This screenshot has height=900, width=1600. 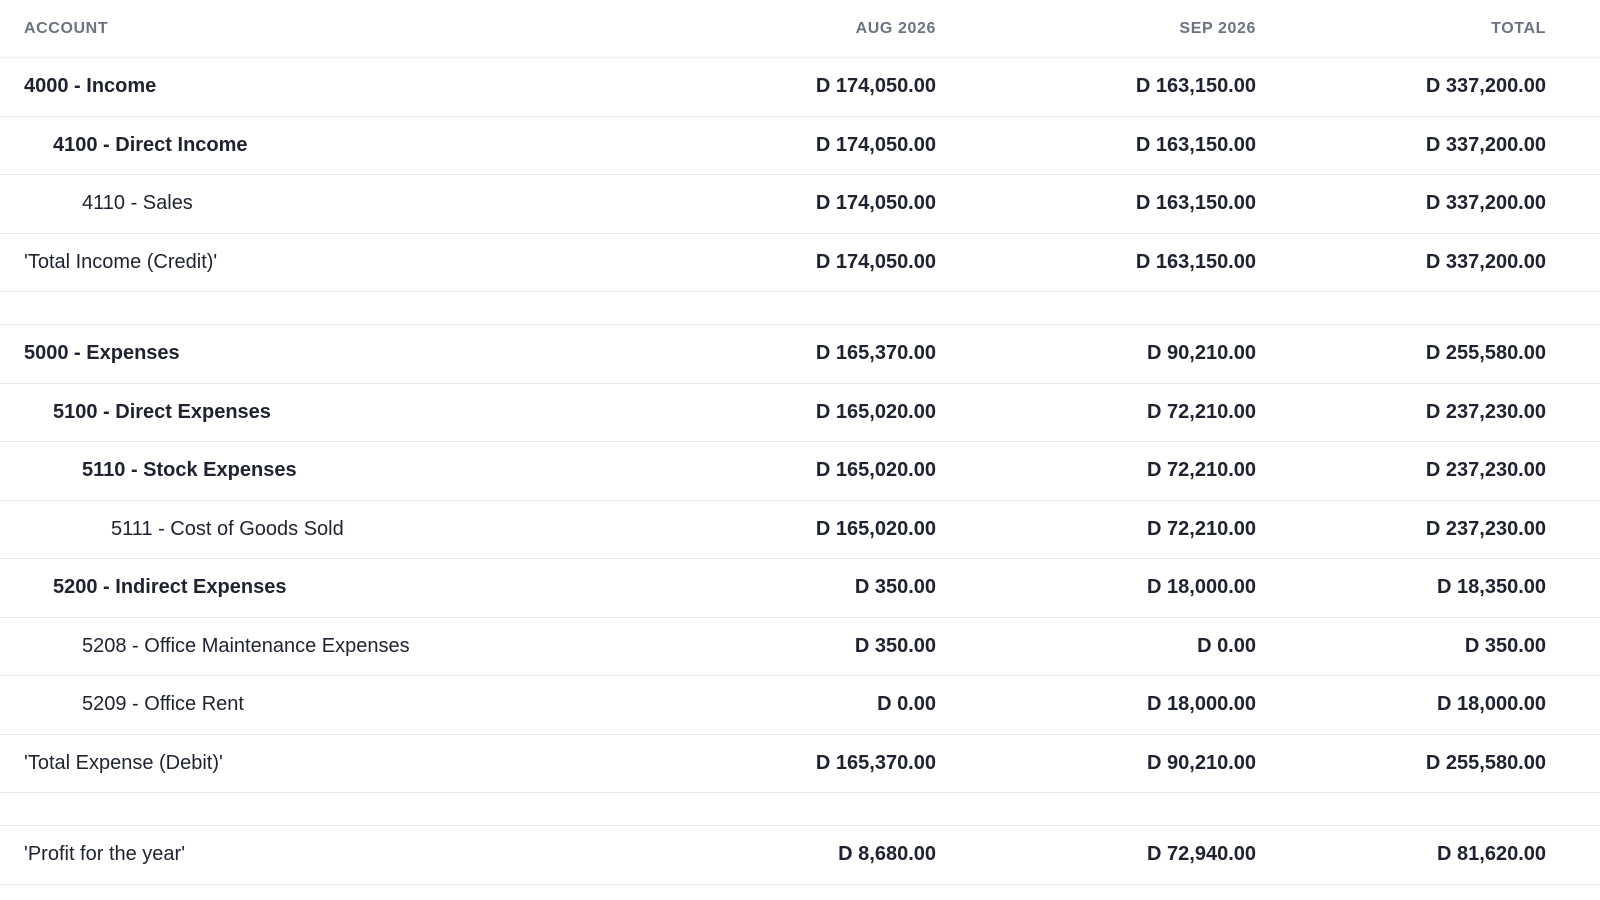 I want to click on aug-value: D 8,680.00, so click(x=887, y=854).